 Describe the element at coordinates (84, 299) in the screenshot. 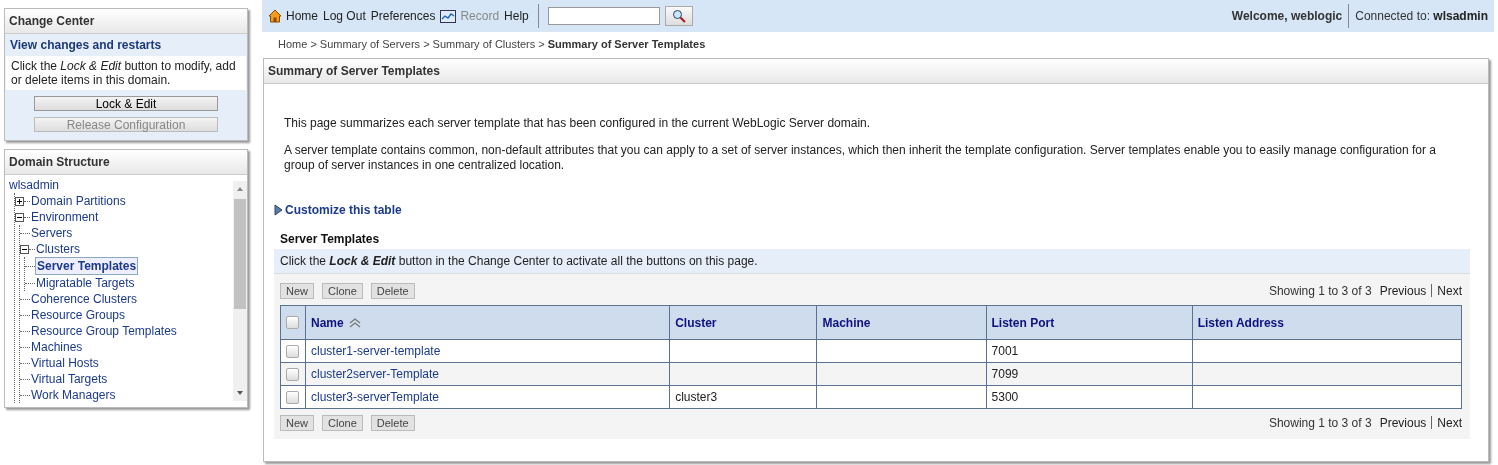

I see `tree-item: Coherence Clusters` at that location.